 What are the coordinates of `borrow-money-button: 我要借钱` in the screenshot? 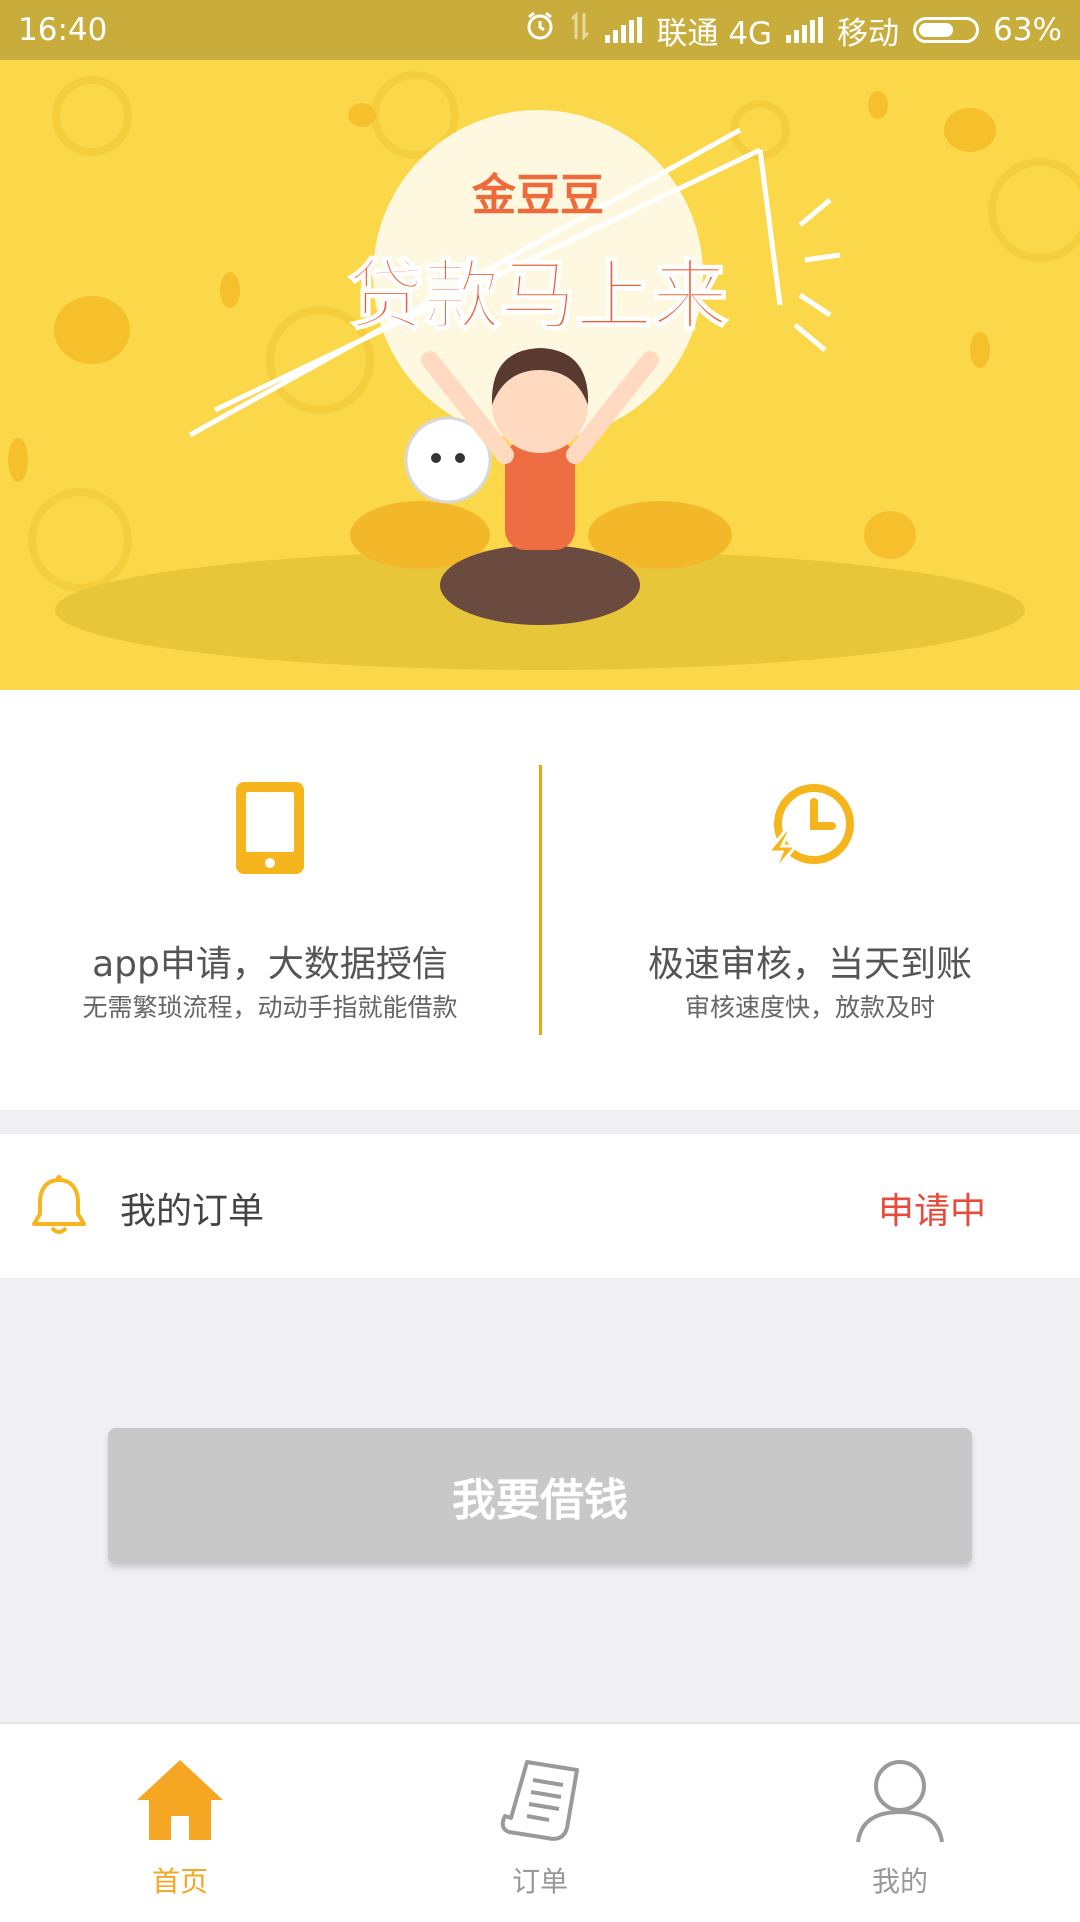 It's located at (540, 1496).